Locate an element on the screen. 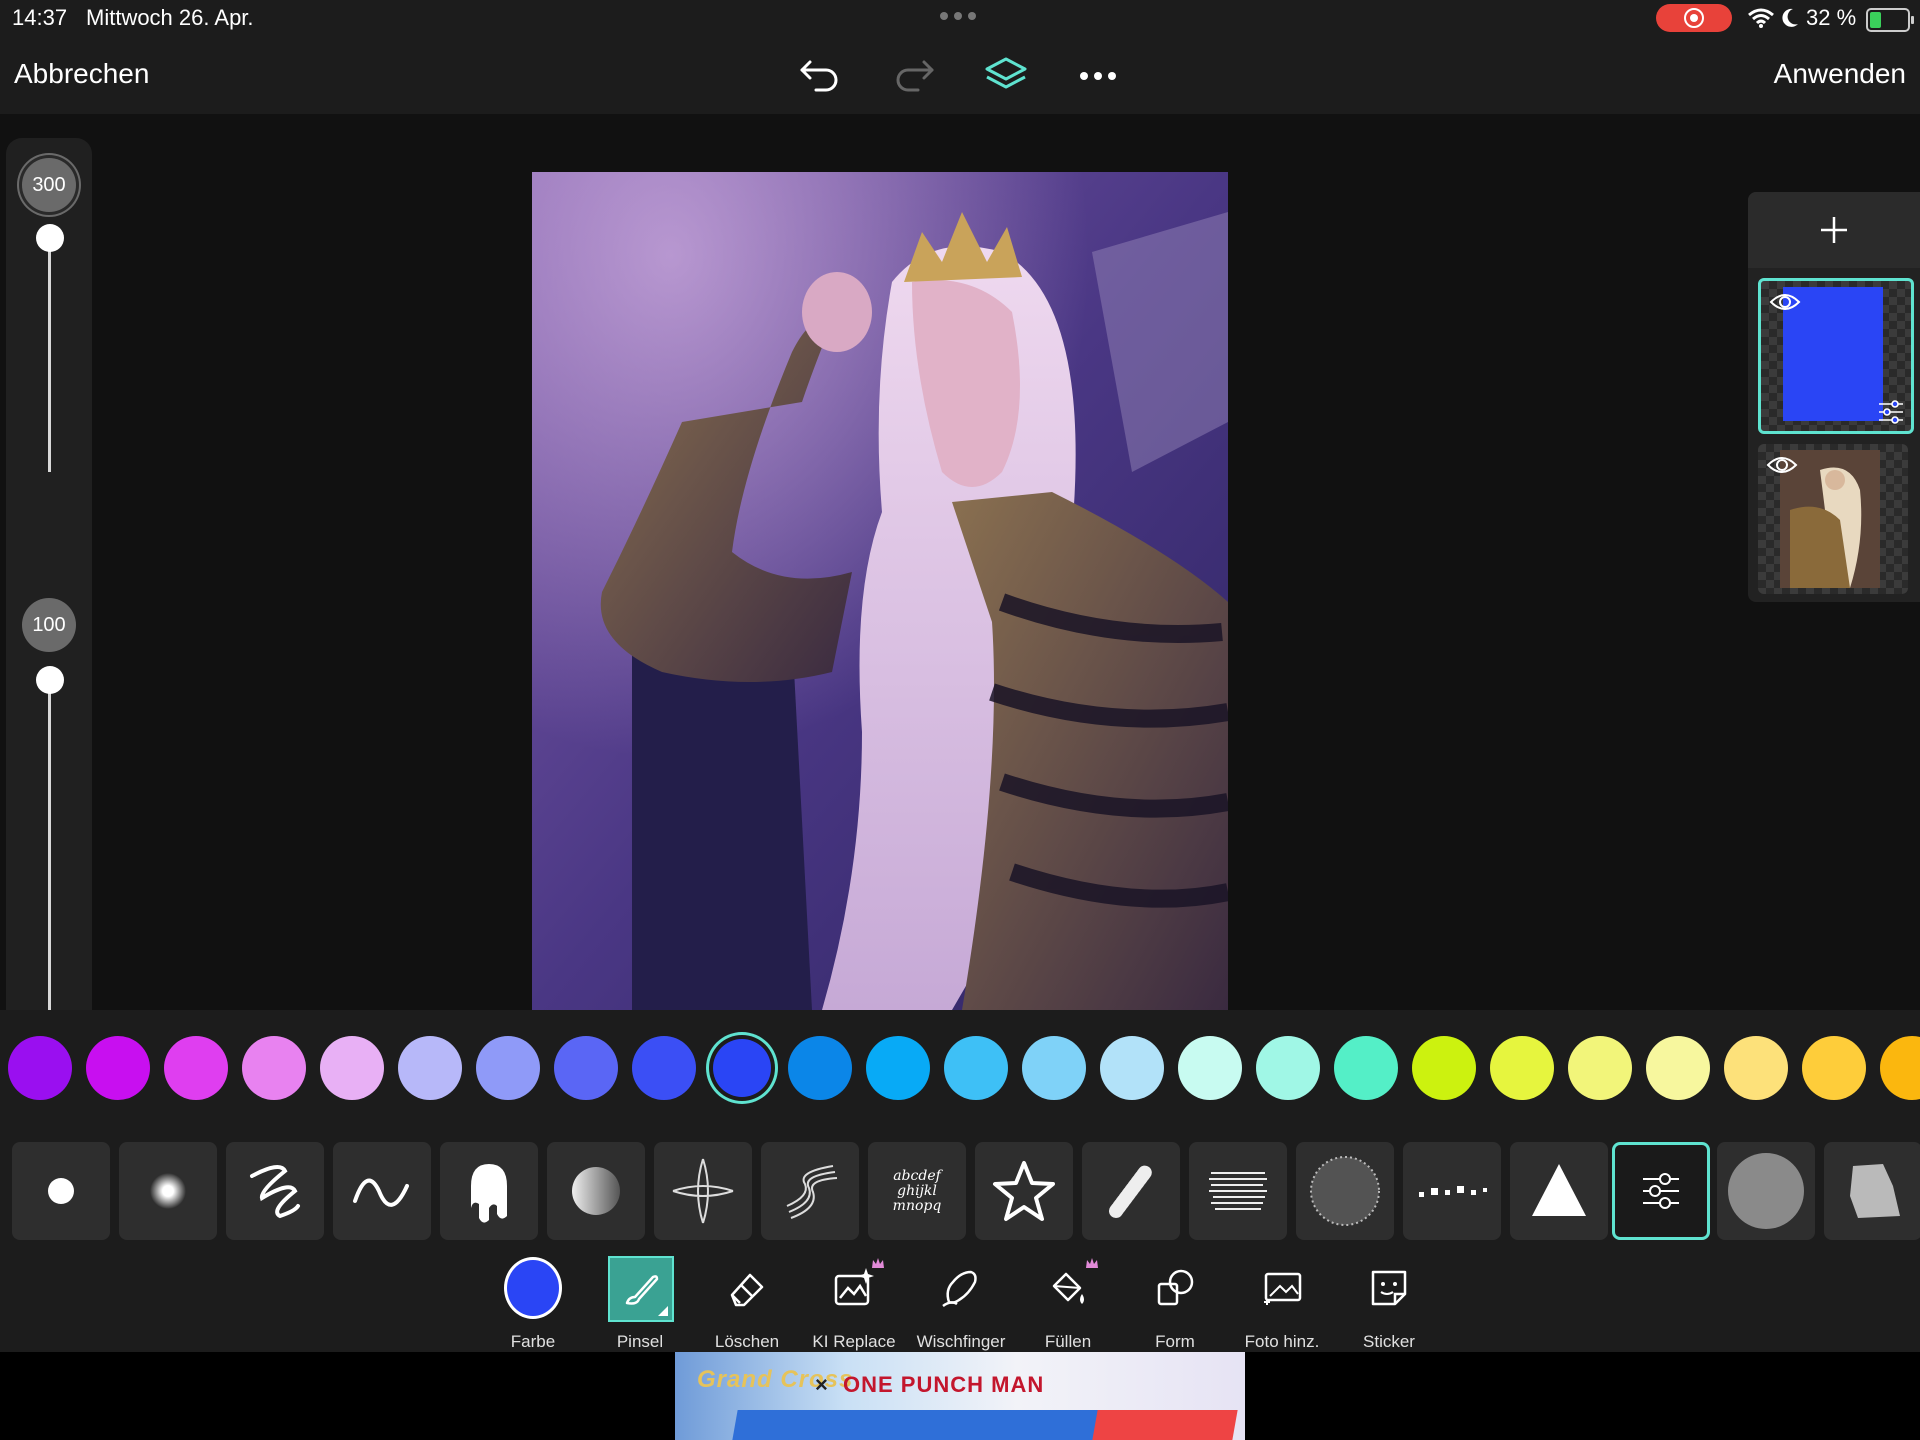  dry-bristle-brush is located at coordinates (1238, 1191).